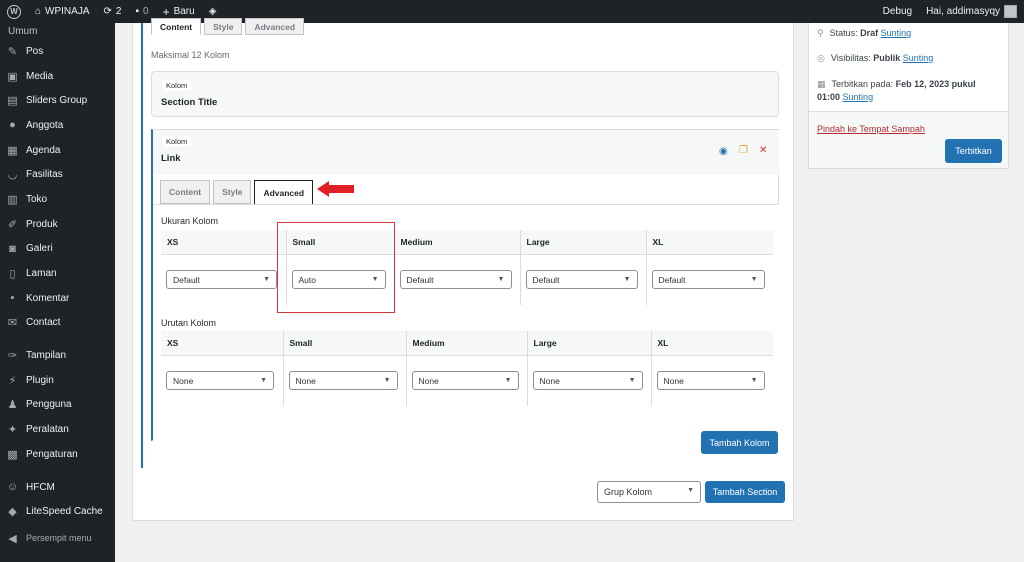  I want to click on select-cell: None ▼, so click(712, 380).